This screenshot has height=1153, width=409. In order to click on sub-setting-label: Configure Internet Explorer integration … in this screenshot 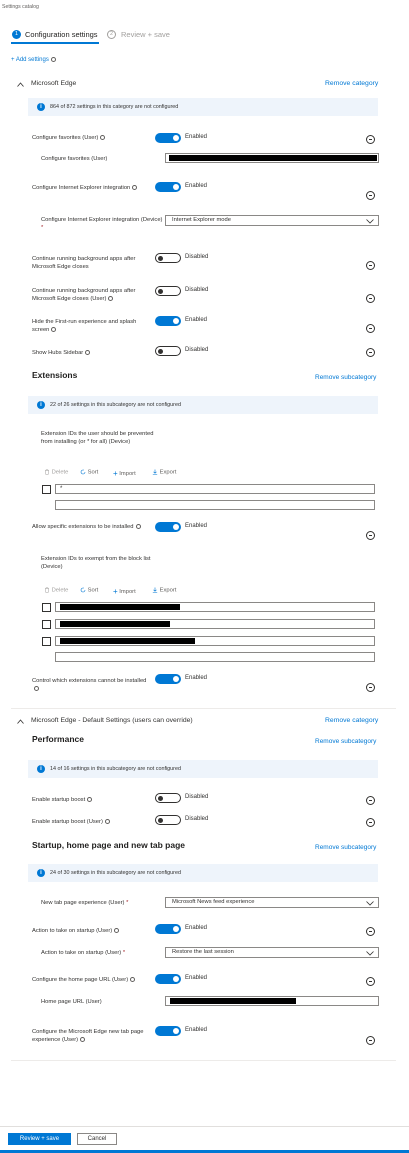, I will do `click(103, 224)`.